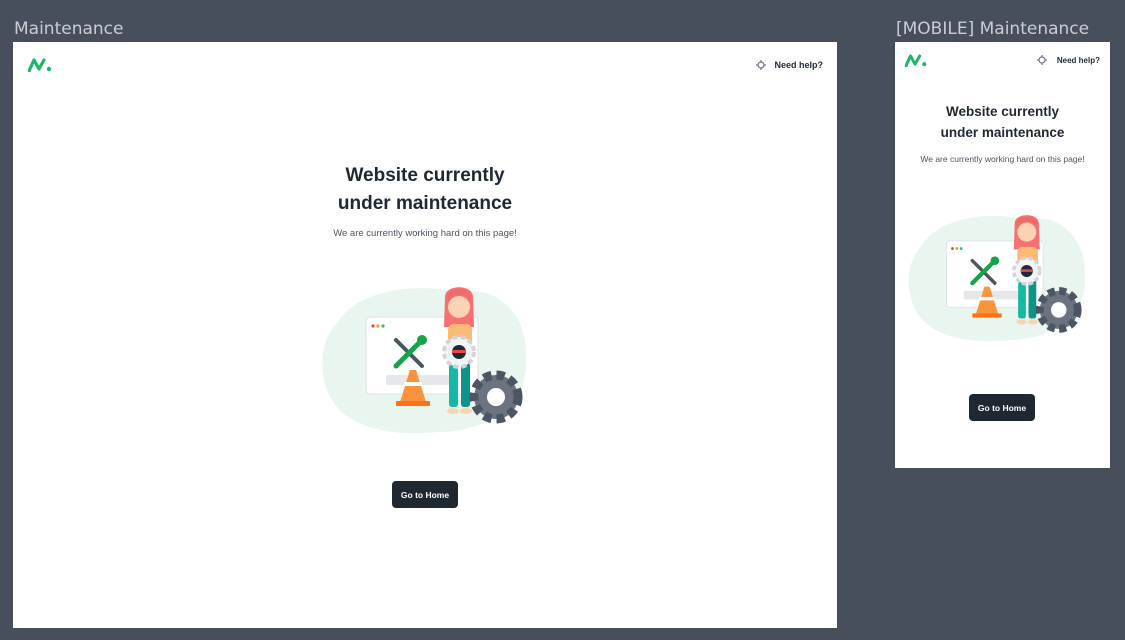 The width and height of the screenshot is (1125, 640). I want to click on desktop-frame-label: Maintenance, so click(69, 29).